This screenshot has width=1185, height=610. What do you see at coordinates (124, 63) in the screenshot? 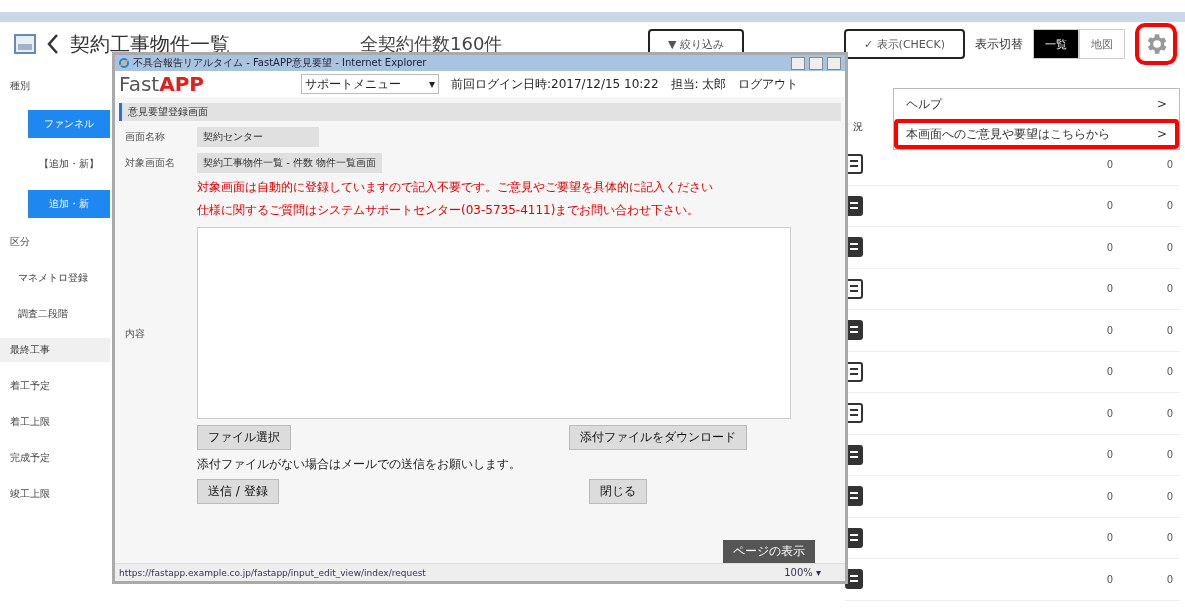
I see `browser-icon` at bounding box center [124, 63].